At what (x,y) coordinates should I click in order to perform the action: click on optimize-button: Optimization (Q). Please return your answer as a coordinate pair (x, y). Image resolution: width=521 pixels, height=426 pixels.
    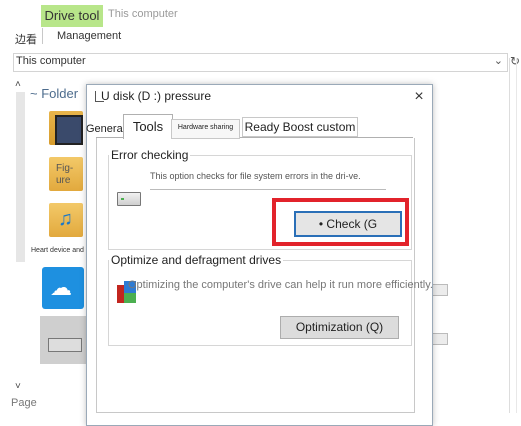
    Looking at the image, I should click on (339, 327).